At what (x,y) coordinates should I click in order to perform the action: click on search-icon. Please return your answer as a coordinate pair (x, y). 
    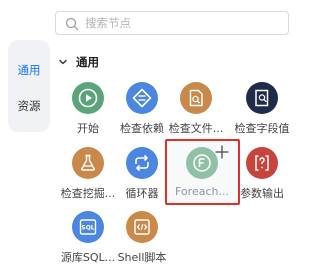
    Looking at the image, I should click on (72, 23).